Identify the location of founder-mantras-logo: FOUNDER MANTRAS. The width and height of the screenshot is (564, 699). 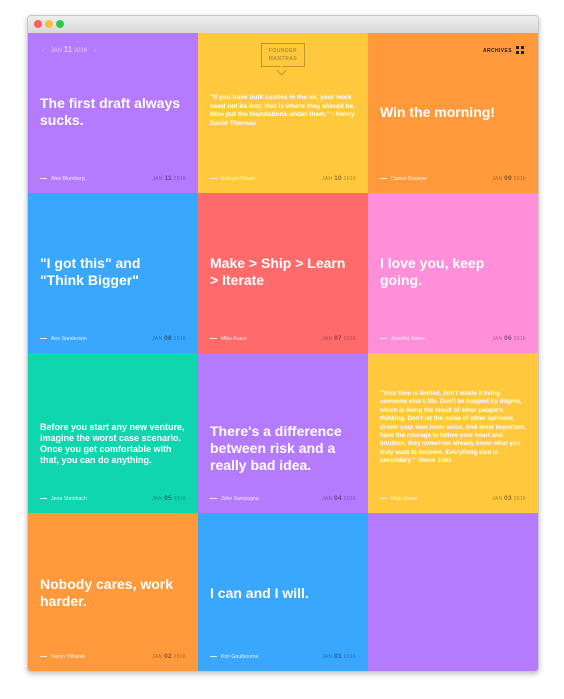
(283, 55).